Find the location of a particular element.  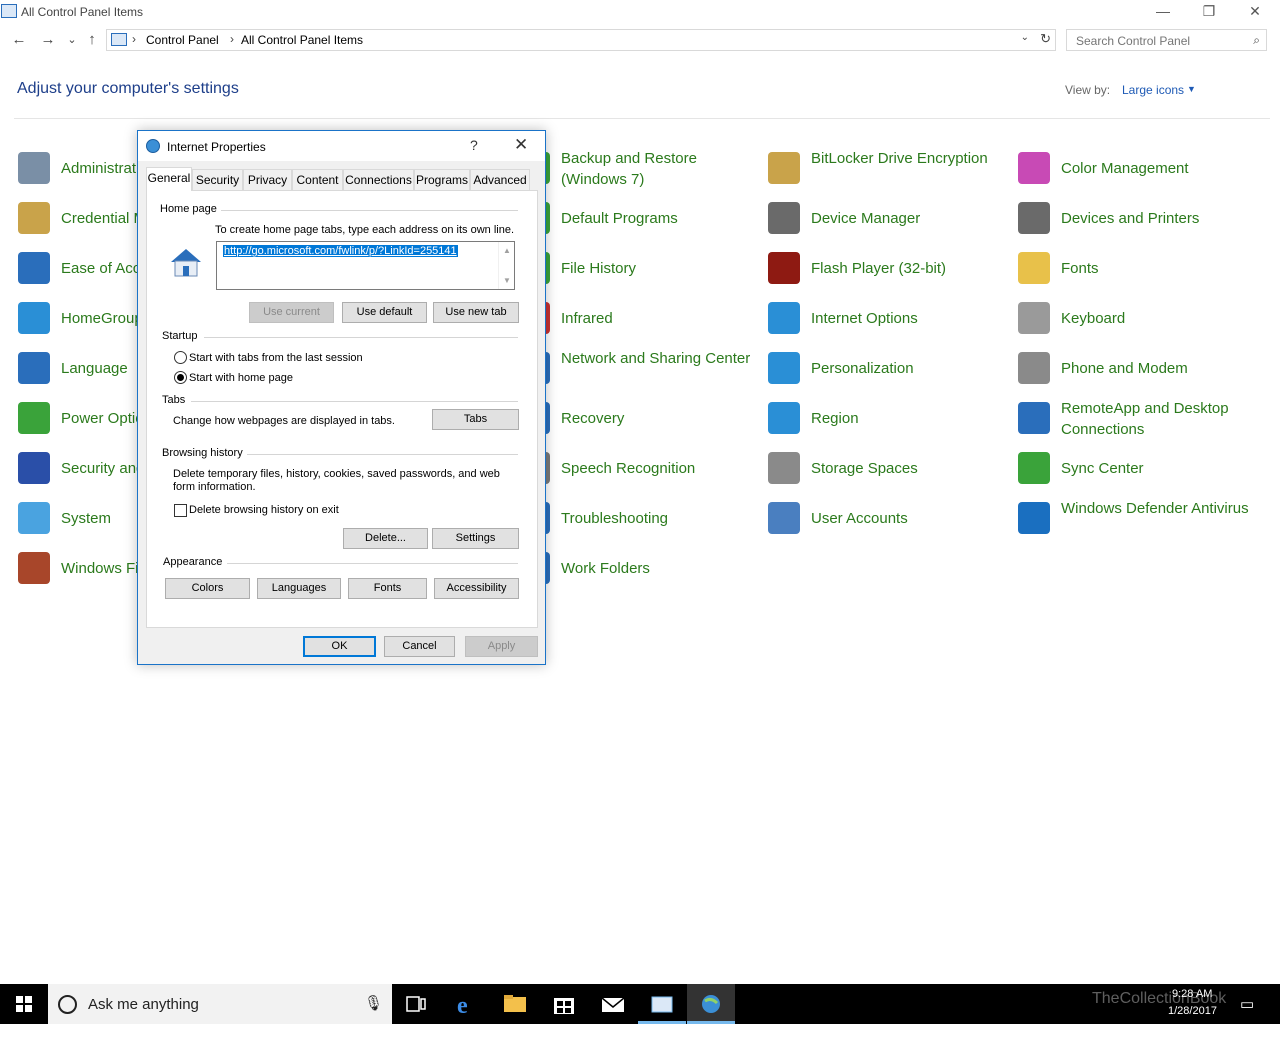

cp-item-label: Storage Spaces is located at coordinates (864, 468).